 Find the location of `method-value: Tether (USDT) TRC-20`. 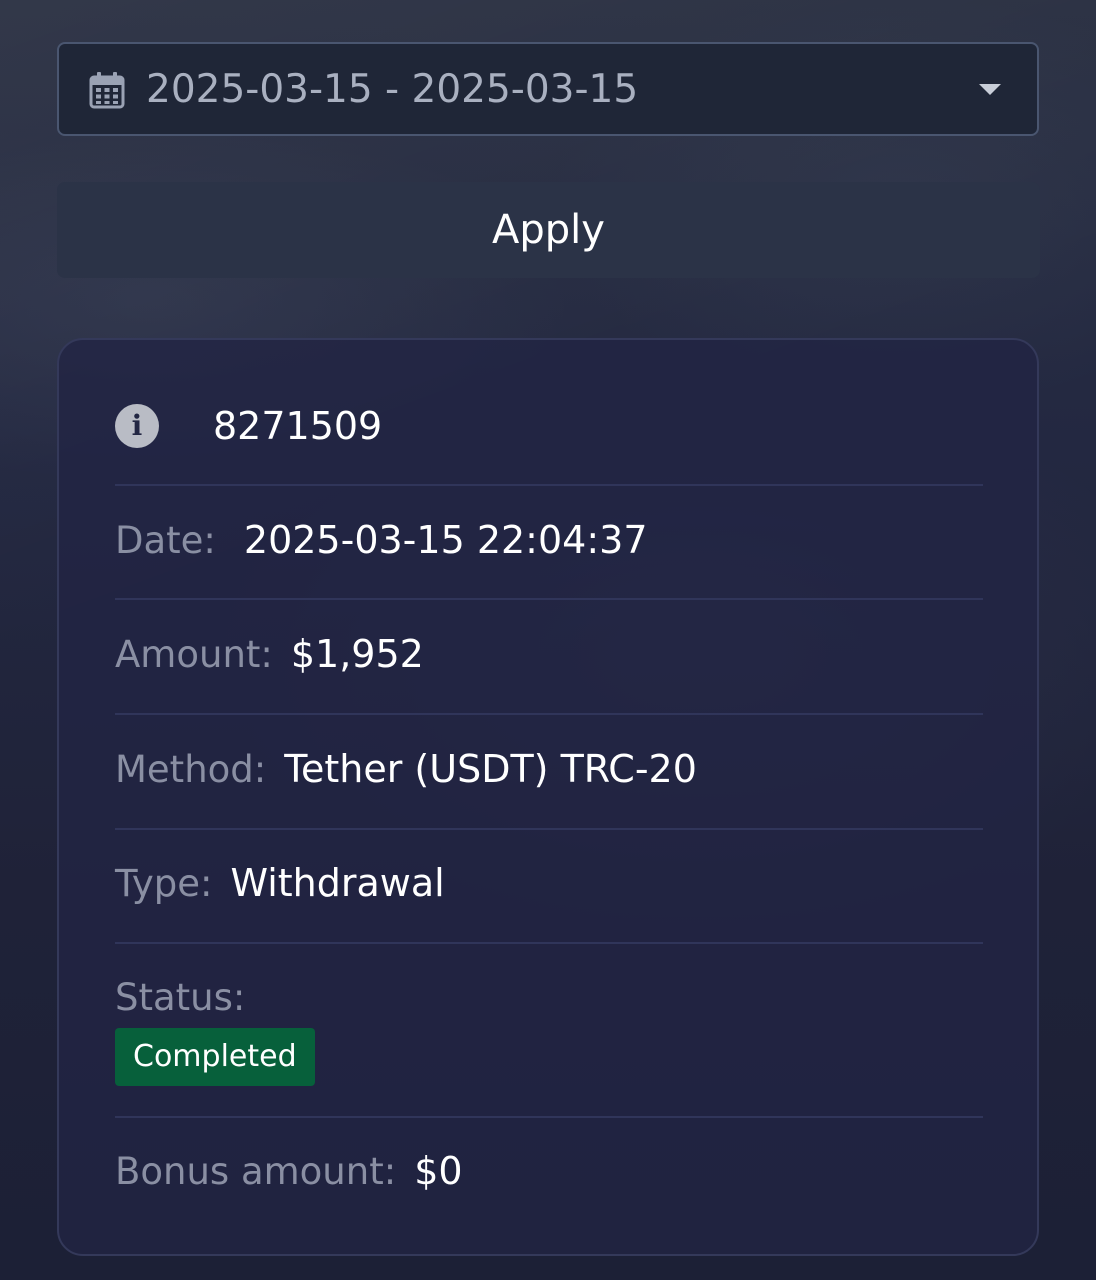

method-value: Tether (USDT) TRC-20 is located at coordinates (490, 769).